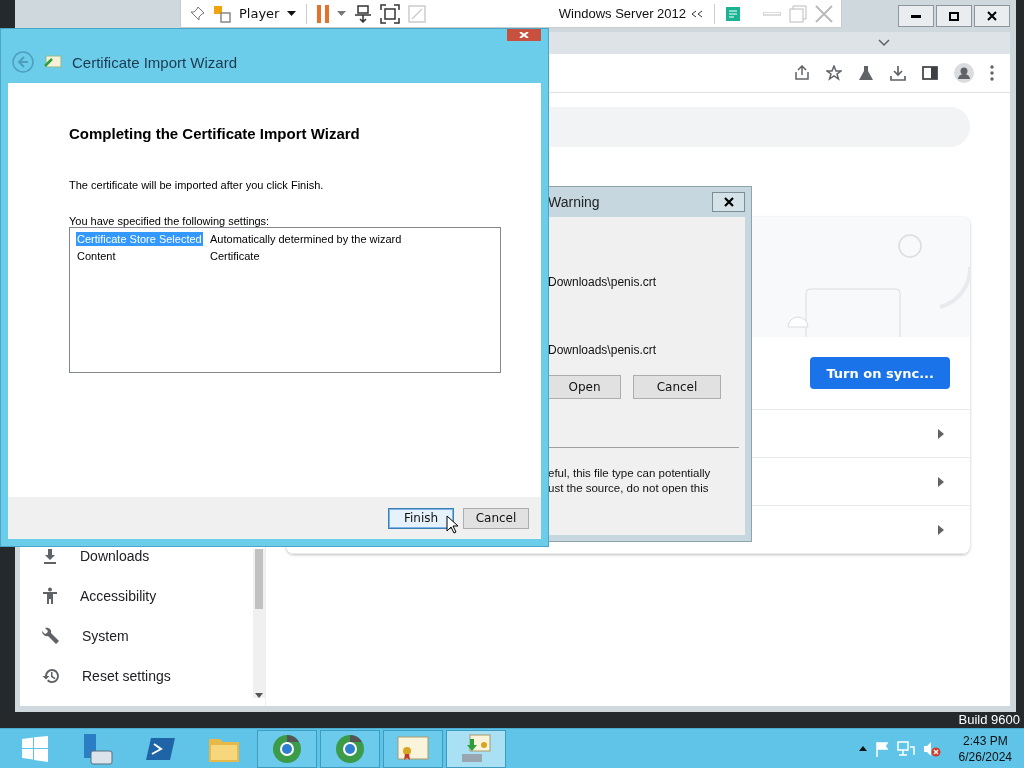  Describe the element at coordinates (930, 73) in the screenshot. I see `side-panel-icon` at that location.